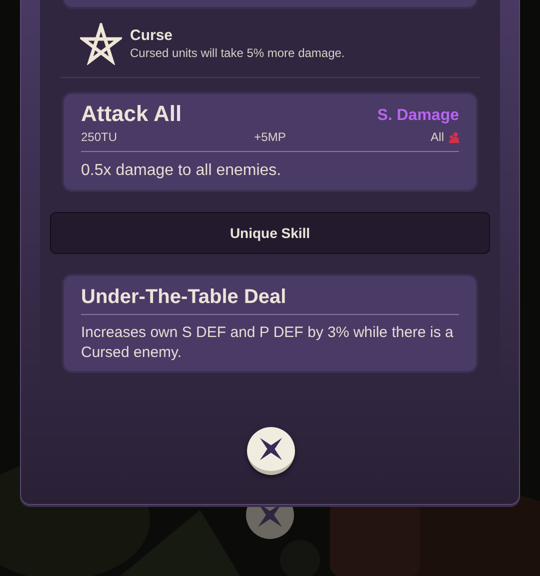 This screenshot has height=576, width=540. I want to click on close-icon, so click(271, 449).